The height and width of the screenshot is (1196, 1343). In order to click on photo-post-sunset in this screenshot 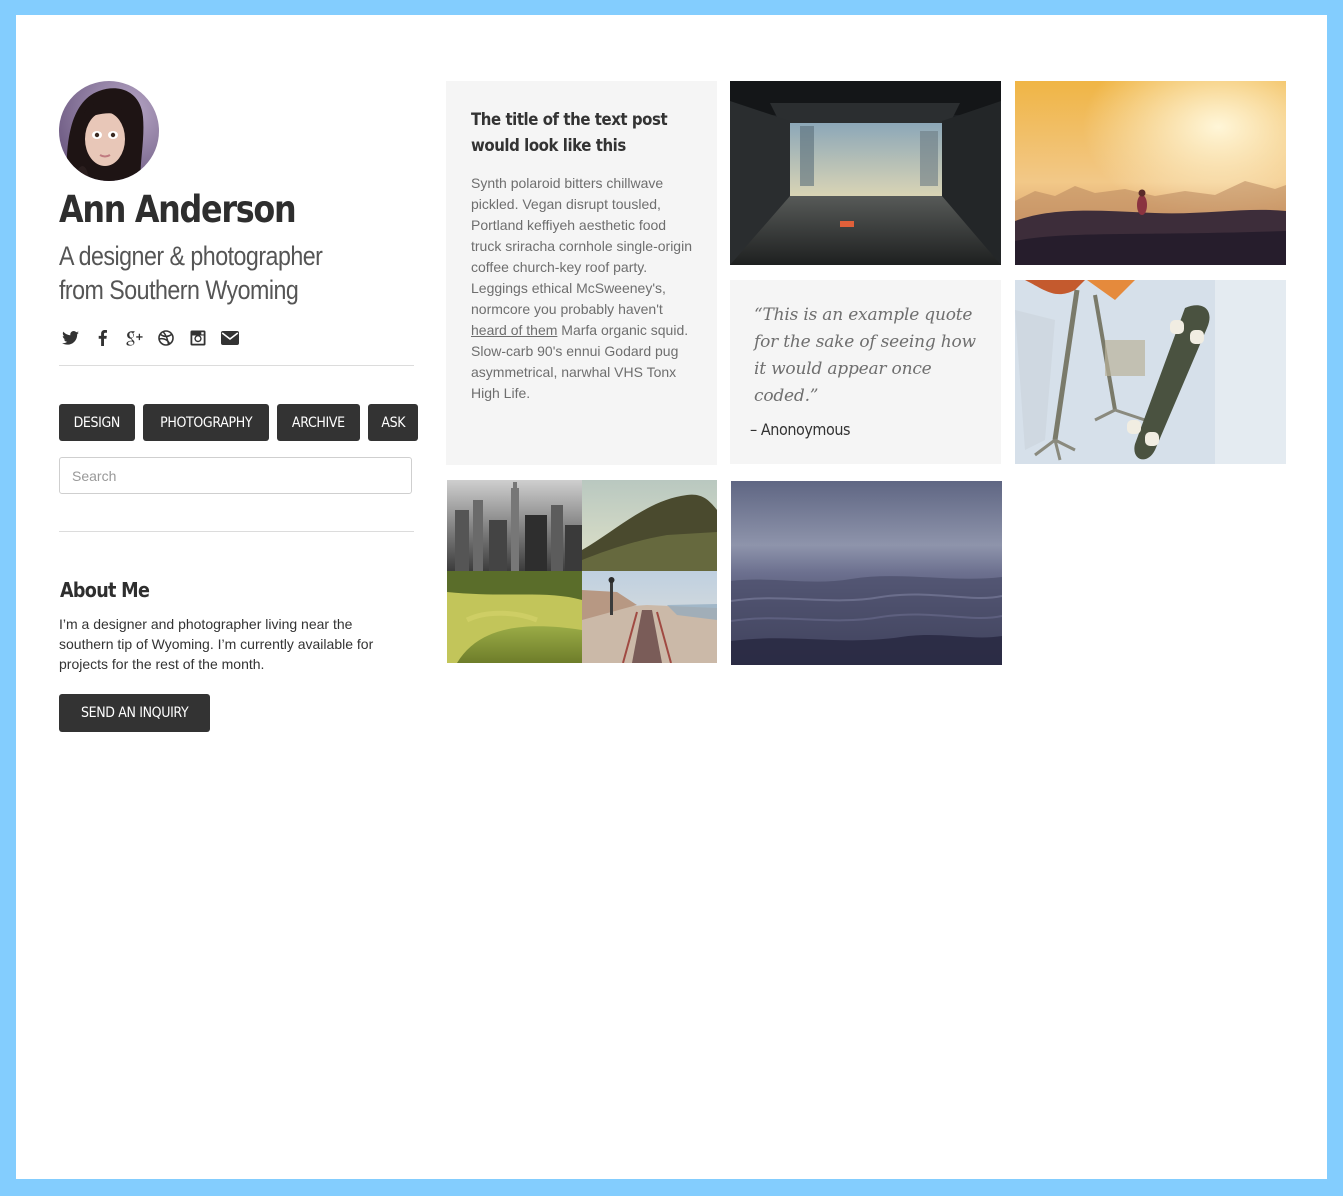, I will do `click(1150, 173)`.